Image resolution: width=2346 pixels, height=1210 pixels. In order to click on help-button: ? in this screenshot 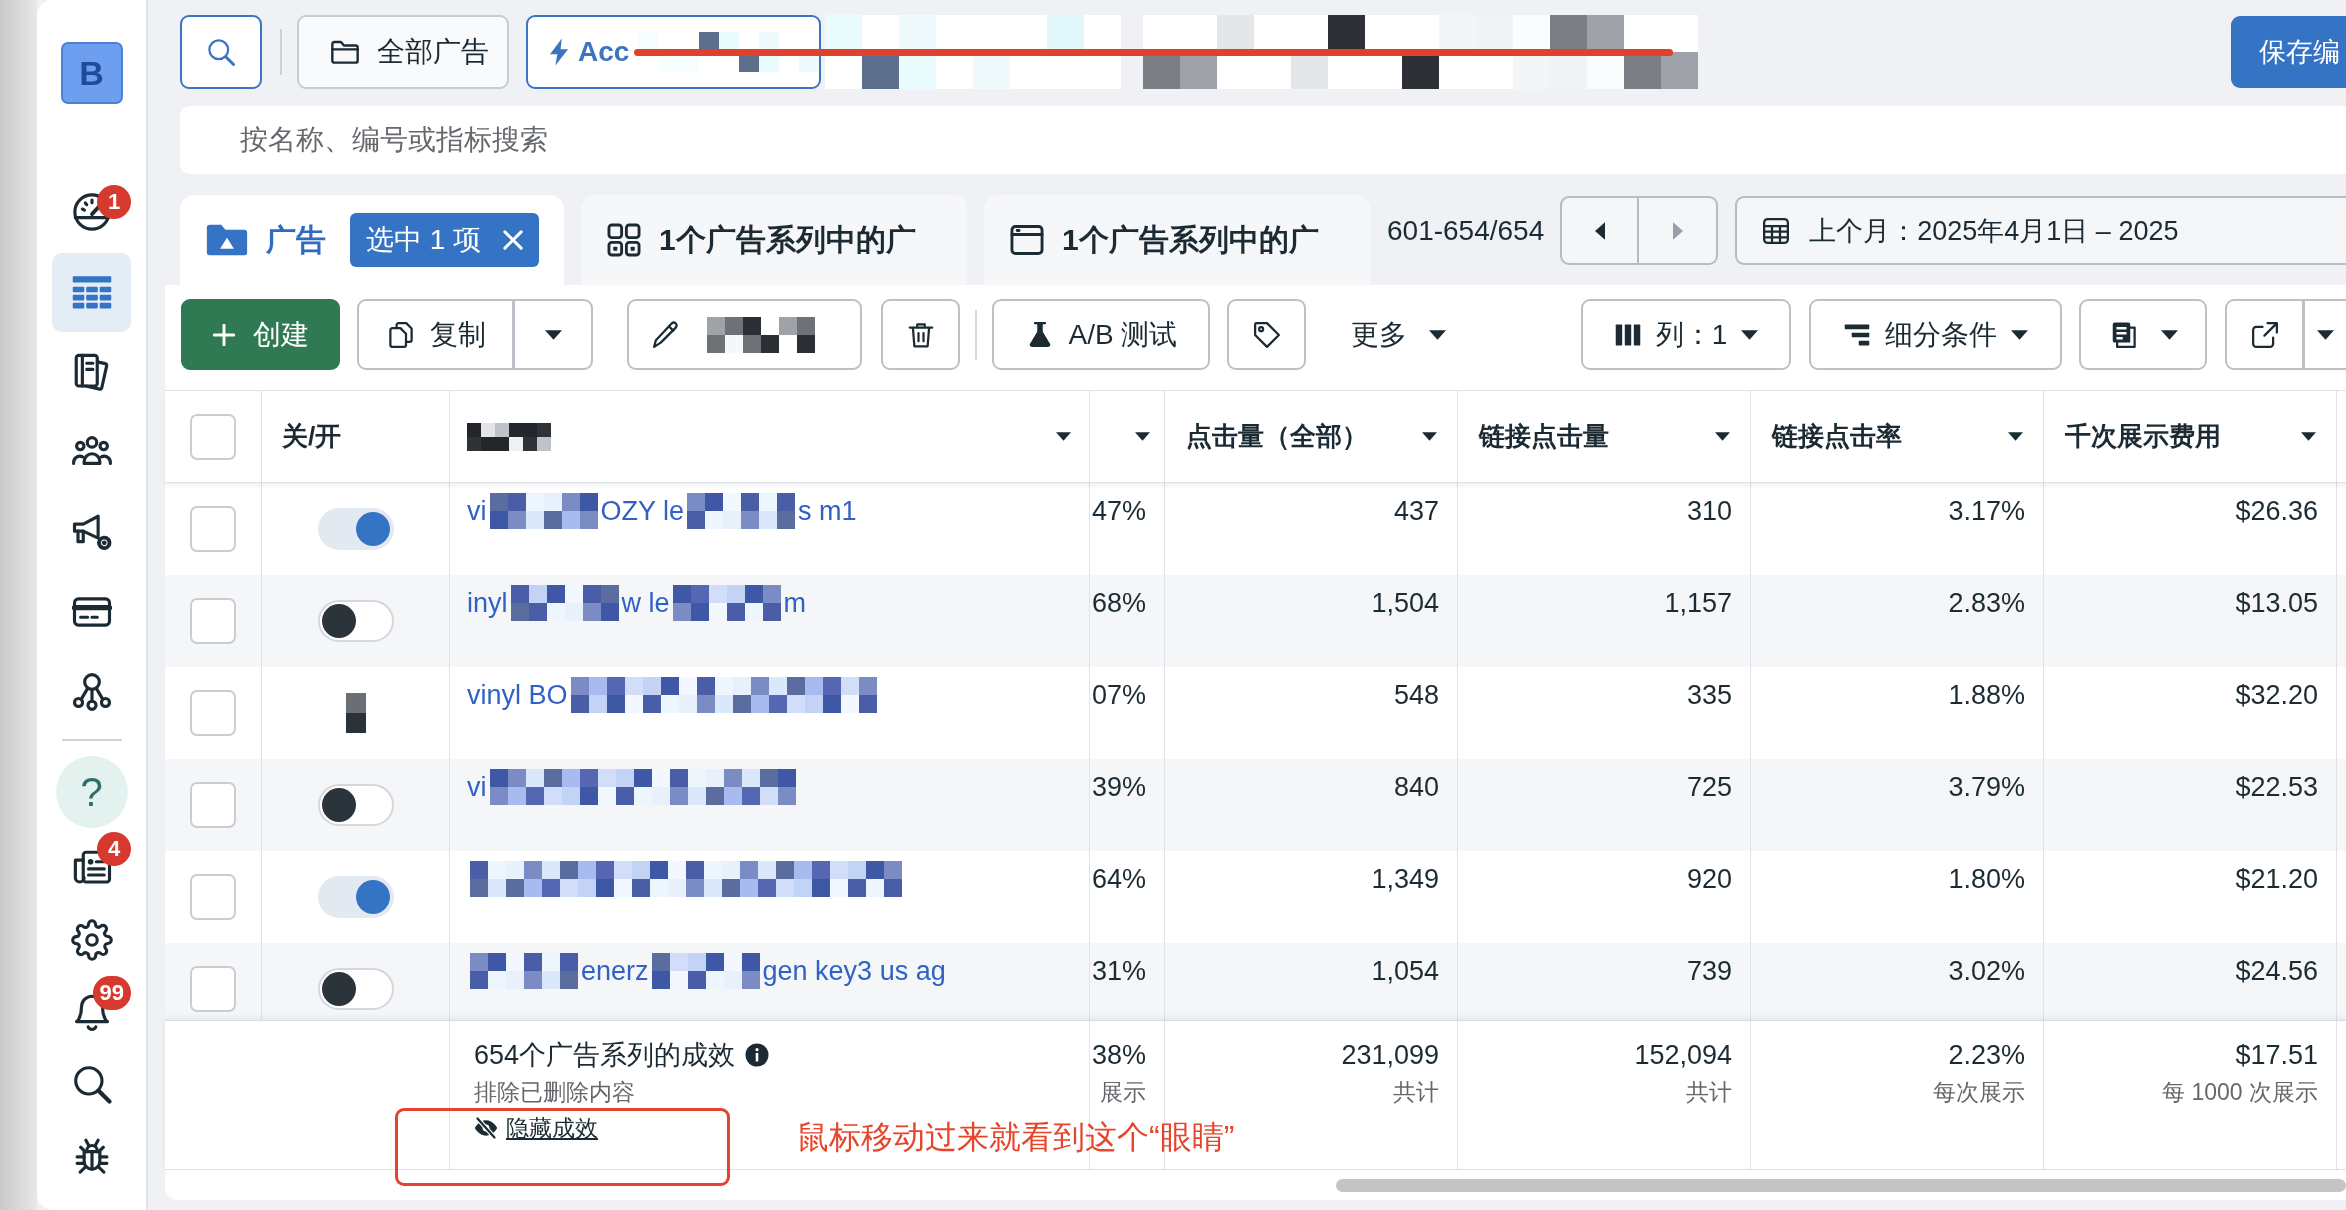, I will do `click(91, 792)`.